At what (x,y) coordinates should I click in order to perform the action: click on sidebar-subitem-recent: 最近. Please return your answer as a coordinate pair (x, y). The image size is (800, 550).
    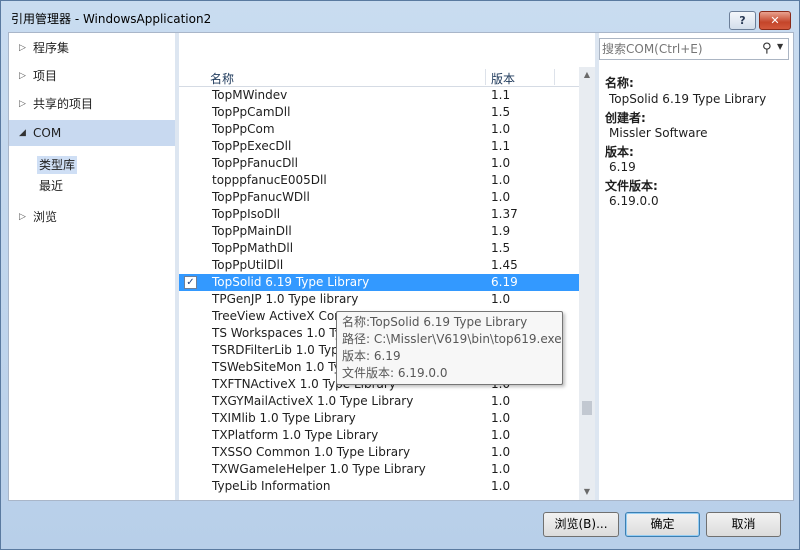
    Looking at the image, I should click on (51, 186).